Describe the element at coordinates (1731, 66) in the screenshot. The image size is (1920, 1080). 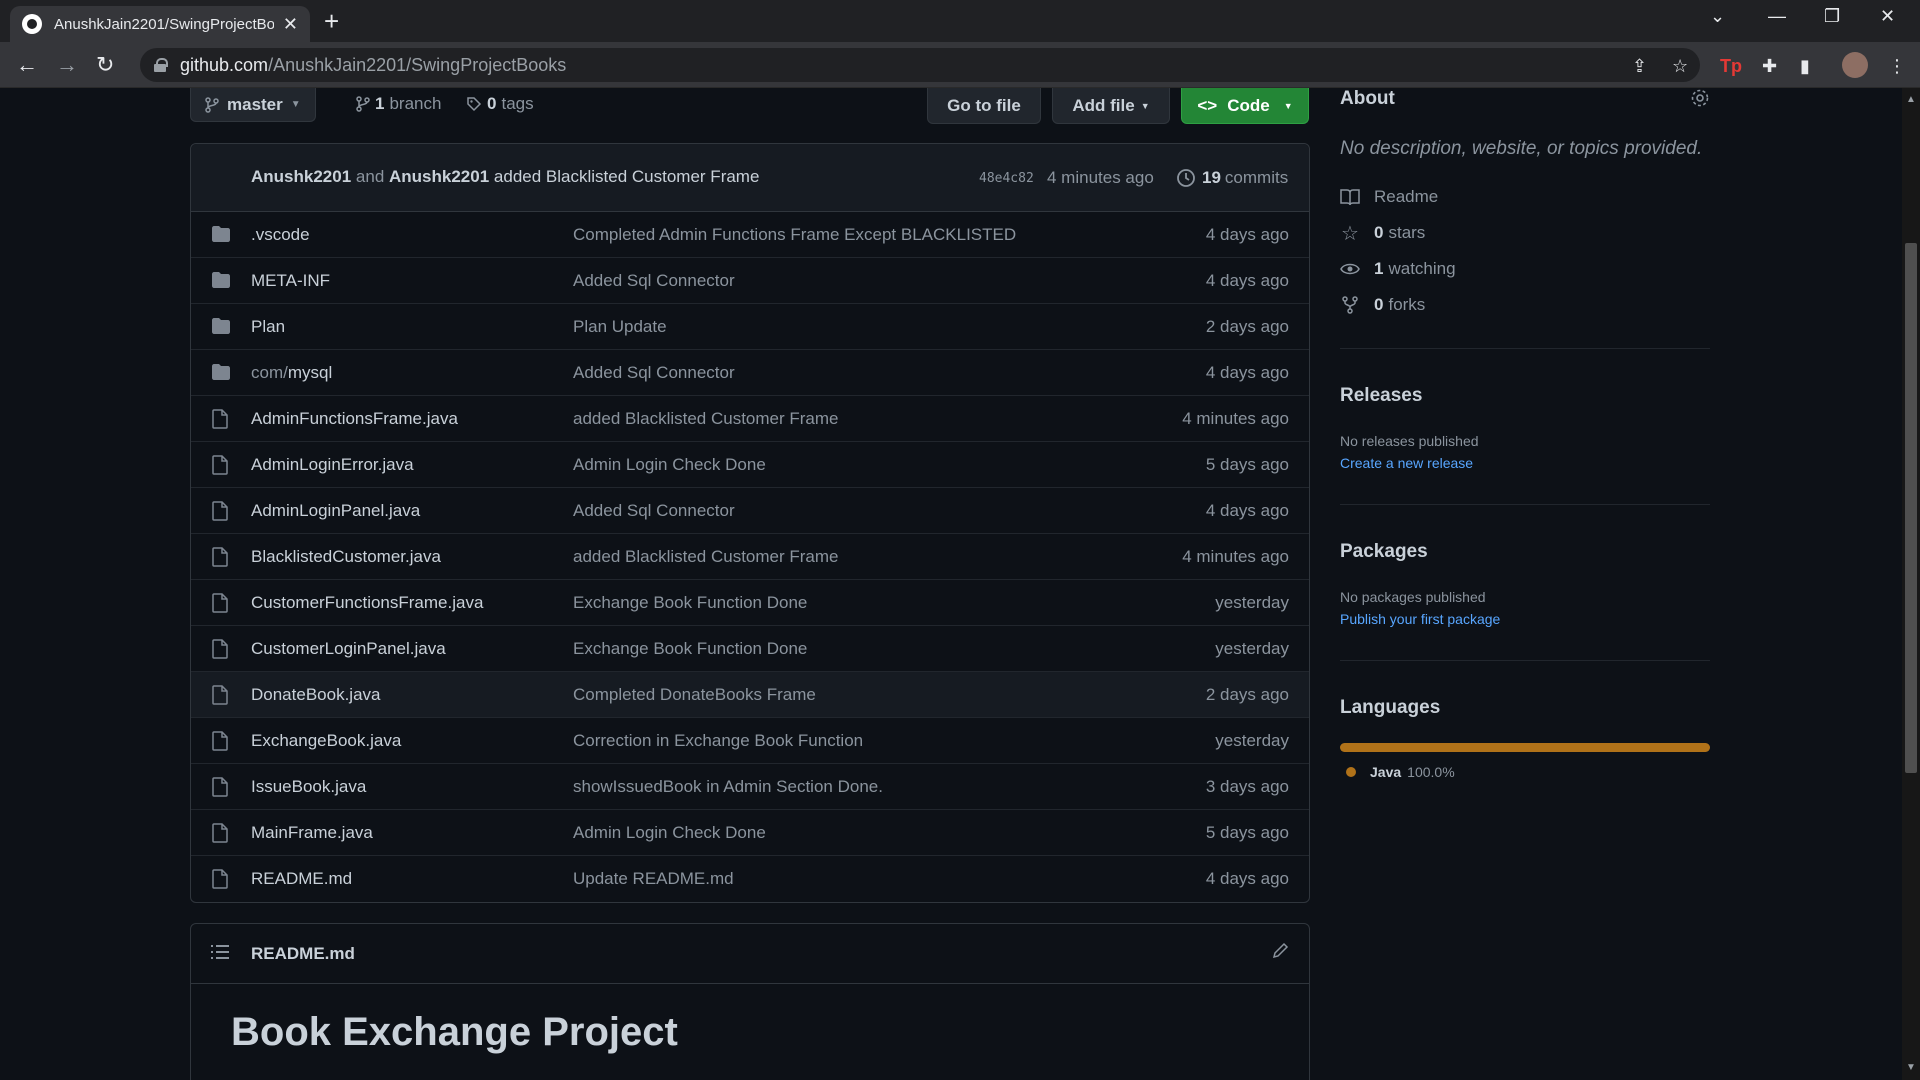
I see `extension-icon: Tp` at that location.